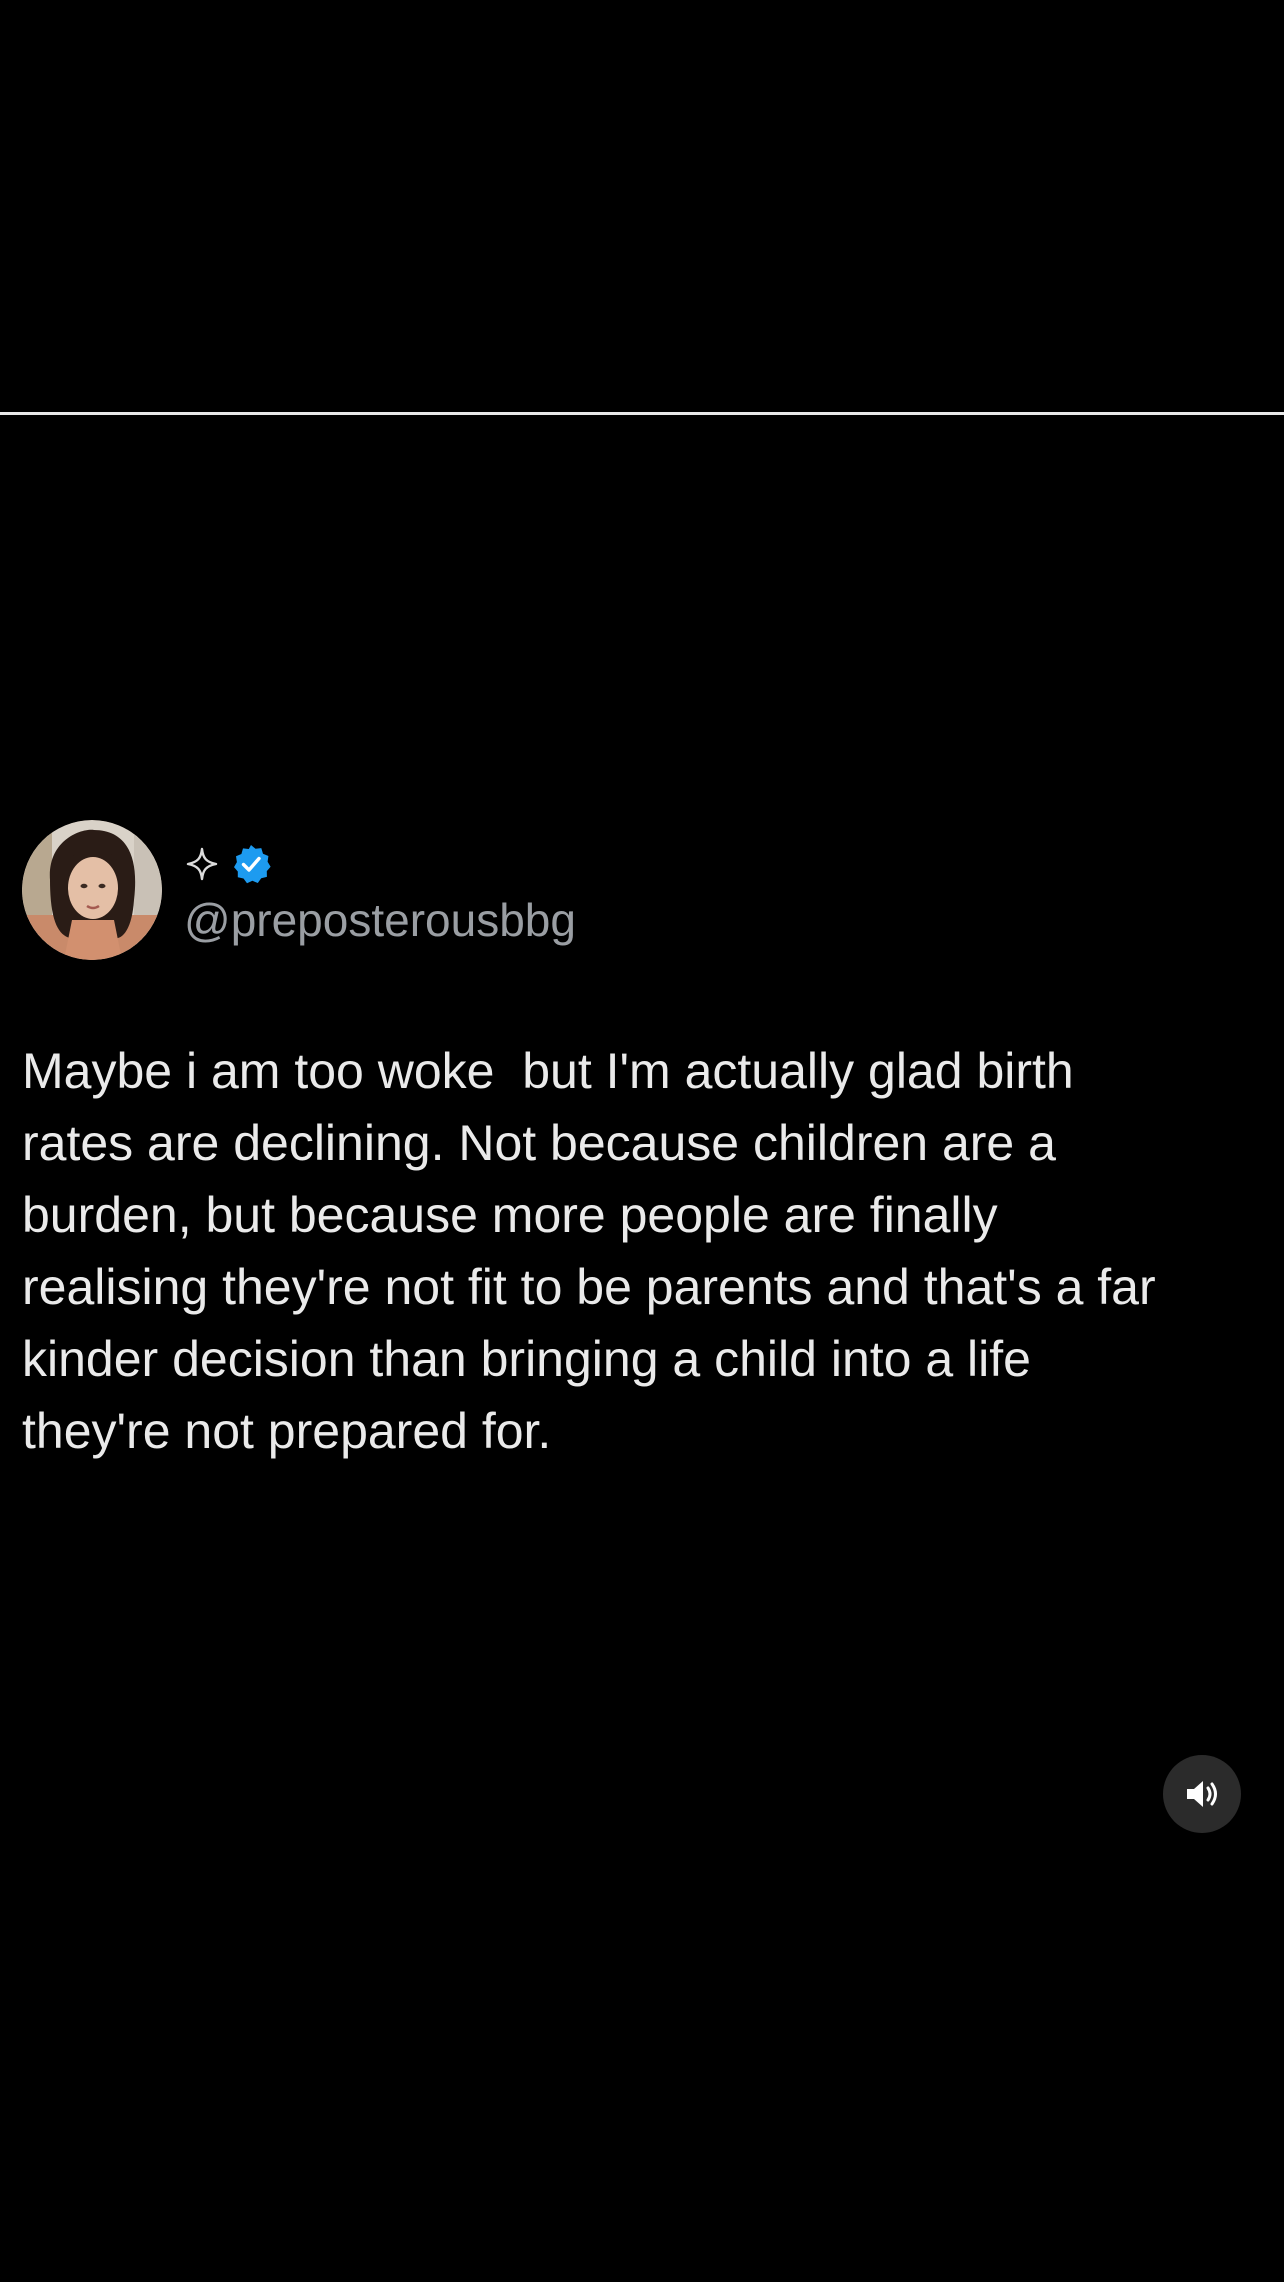  I want to click on verified-badge-icon, so click(252, 864).